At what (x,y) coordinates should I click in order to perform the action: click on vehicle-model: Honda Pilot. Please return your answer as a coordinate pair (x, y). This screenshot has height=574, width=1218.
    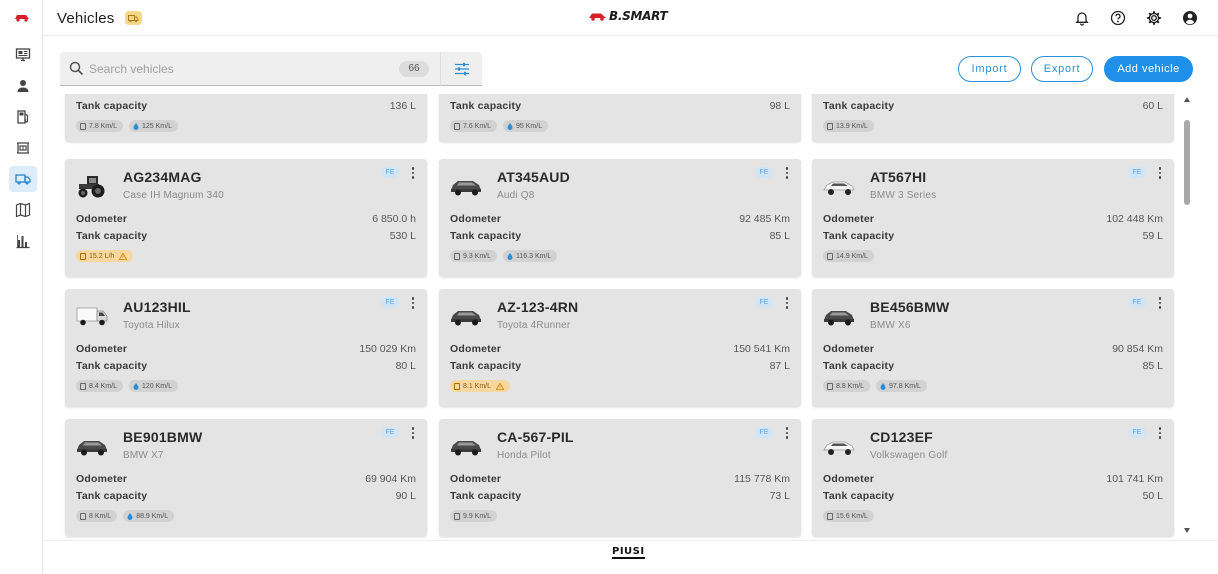
    Looking at the image, I should click on (524, 455).